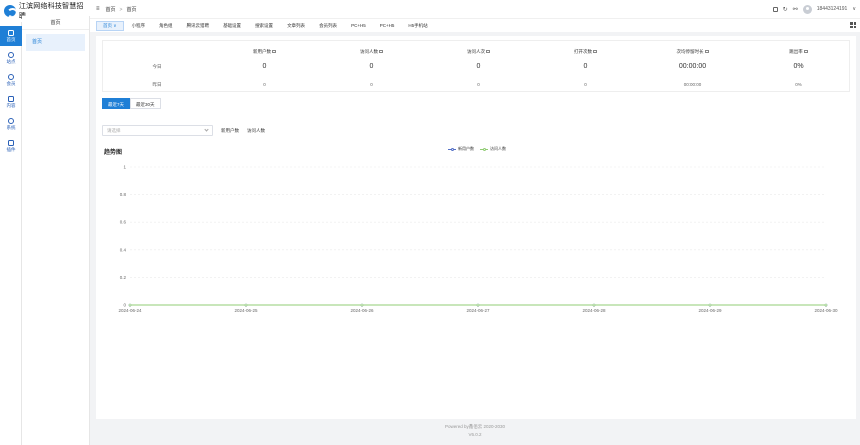 Image resolution: width=860 pixels, height=445 pixels. Describe the element at coordinates (232, 26) in the screenshot. I see `tab-basic-settings: 基础设置` at that location.